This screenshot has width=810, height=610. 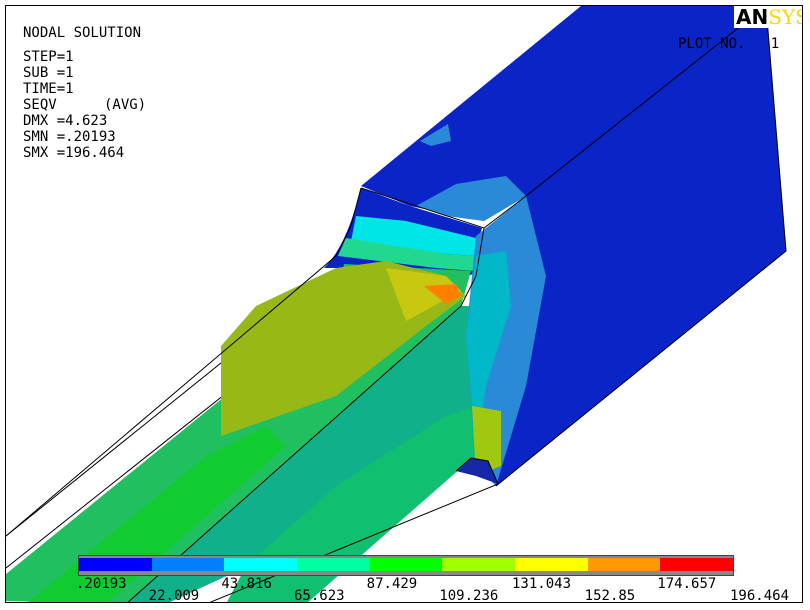 I want to click on smn-value: SMN =.20193, so click(x=69, y=137).